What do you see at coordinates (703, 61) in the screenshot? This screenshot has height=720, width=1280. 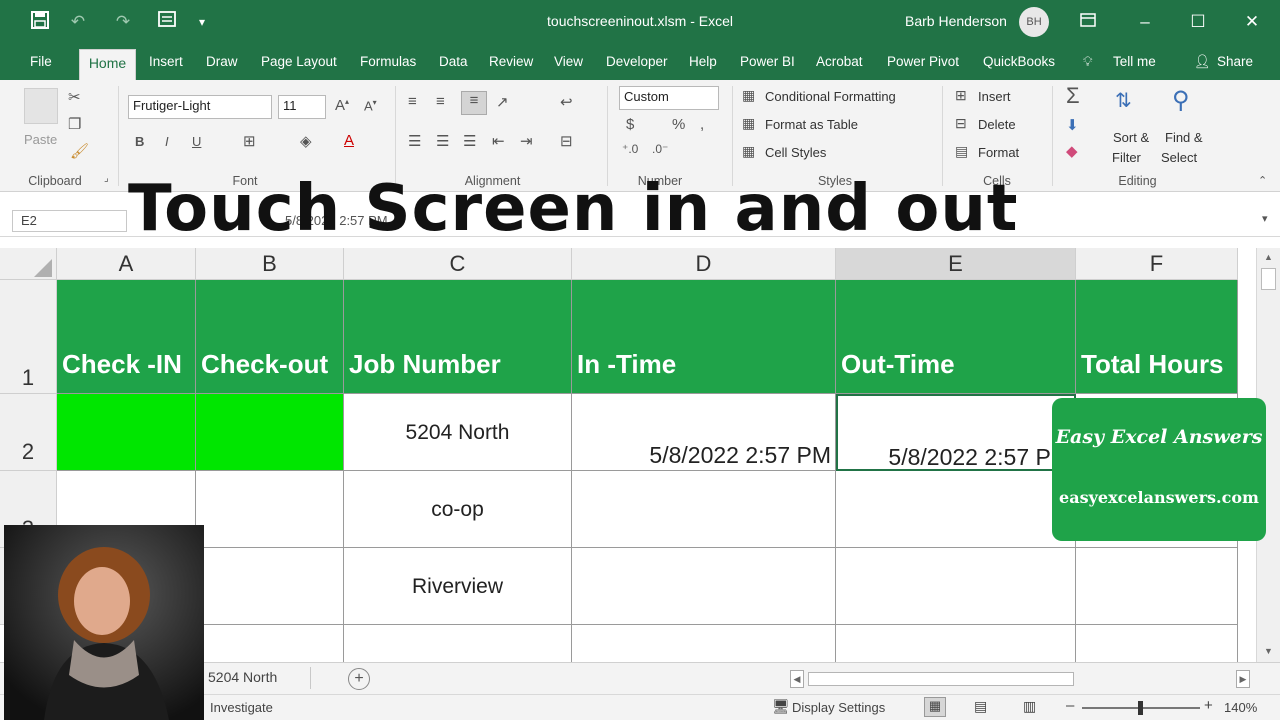 I see `tab-help: Help` at bounding box center [703, 61].